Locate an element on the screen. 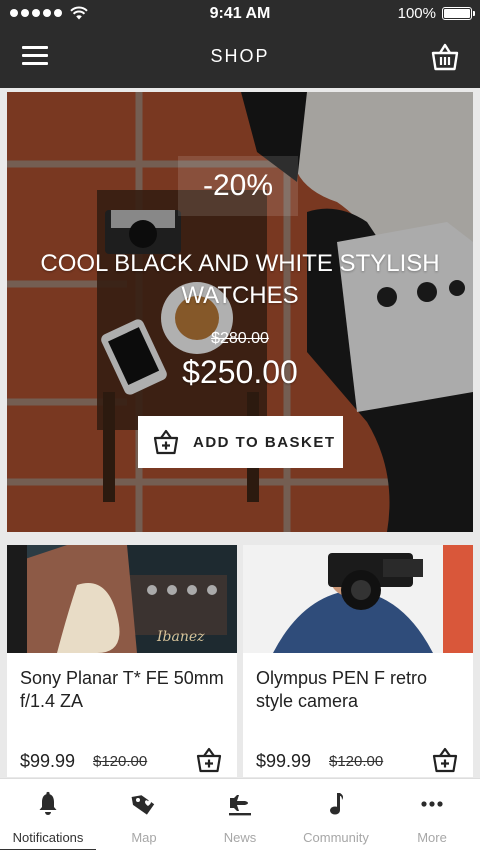 The width and height of the screenshot is (480, 852). tag-icon is located at coordinates (143, 805).